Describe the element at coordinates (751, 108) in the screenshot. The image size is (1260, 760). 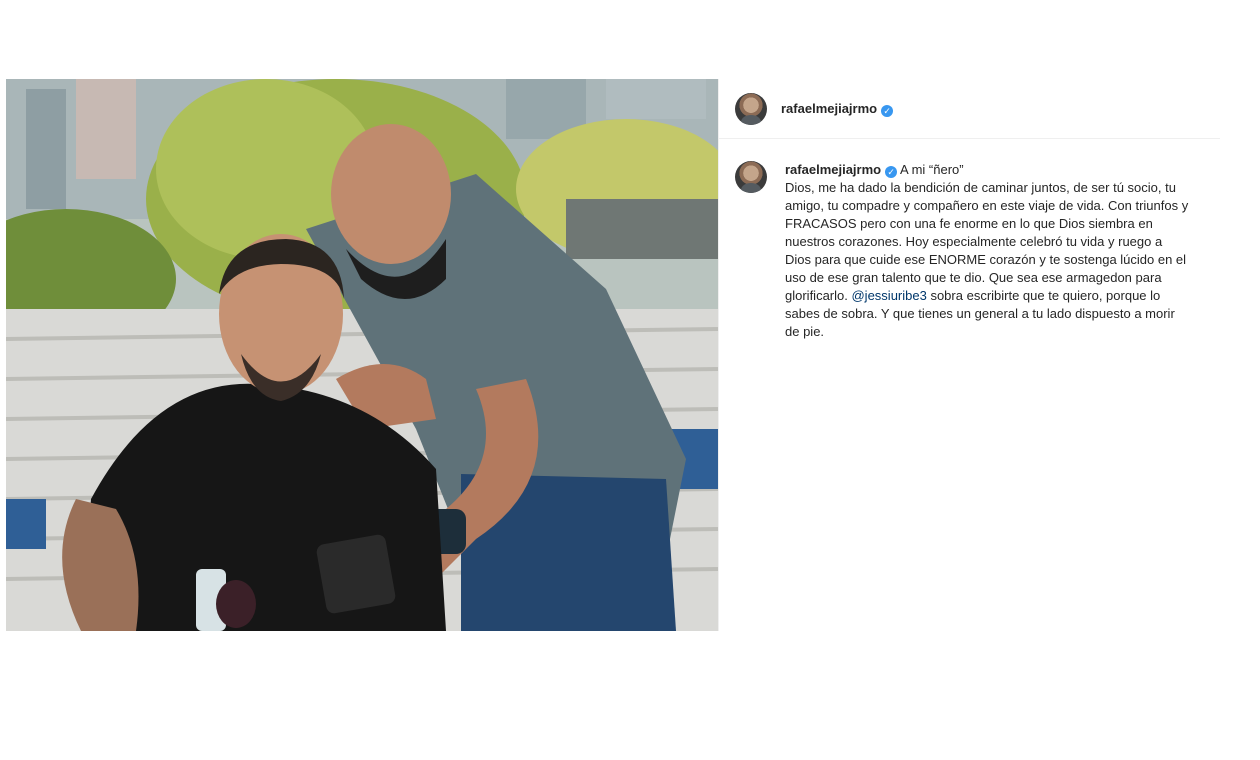
I see `author-avatar` at that location.